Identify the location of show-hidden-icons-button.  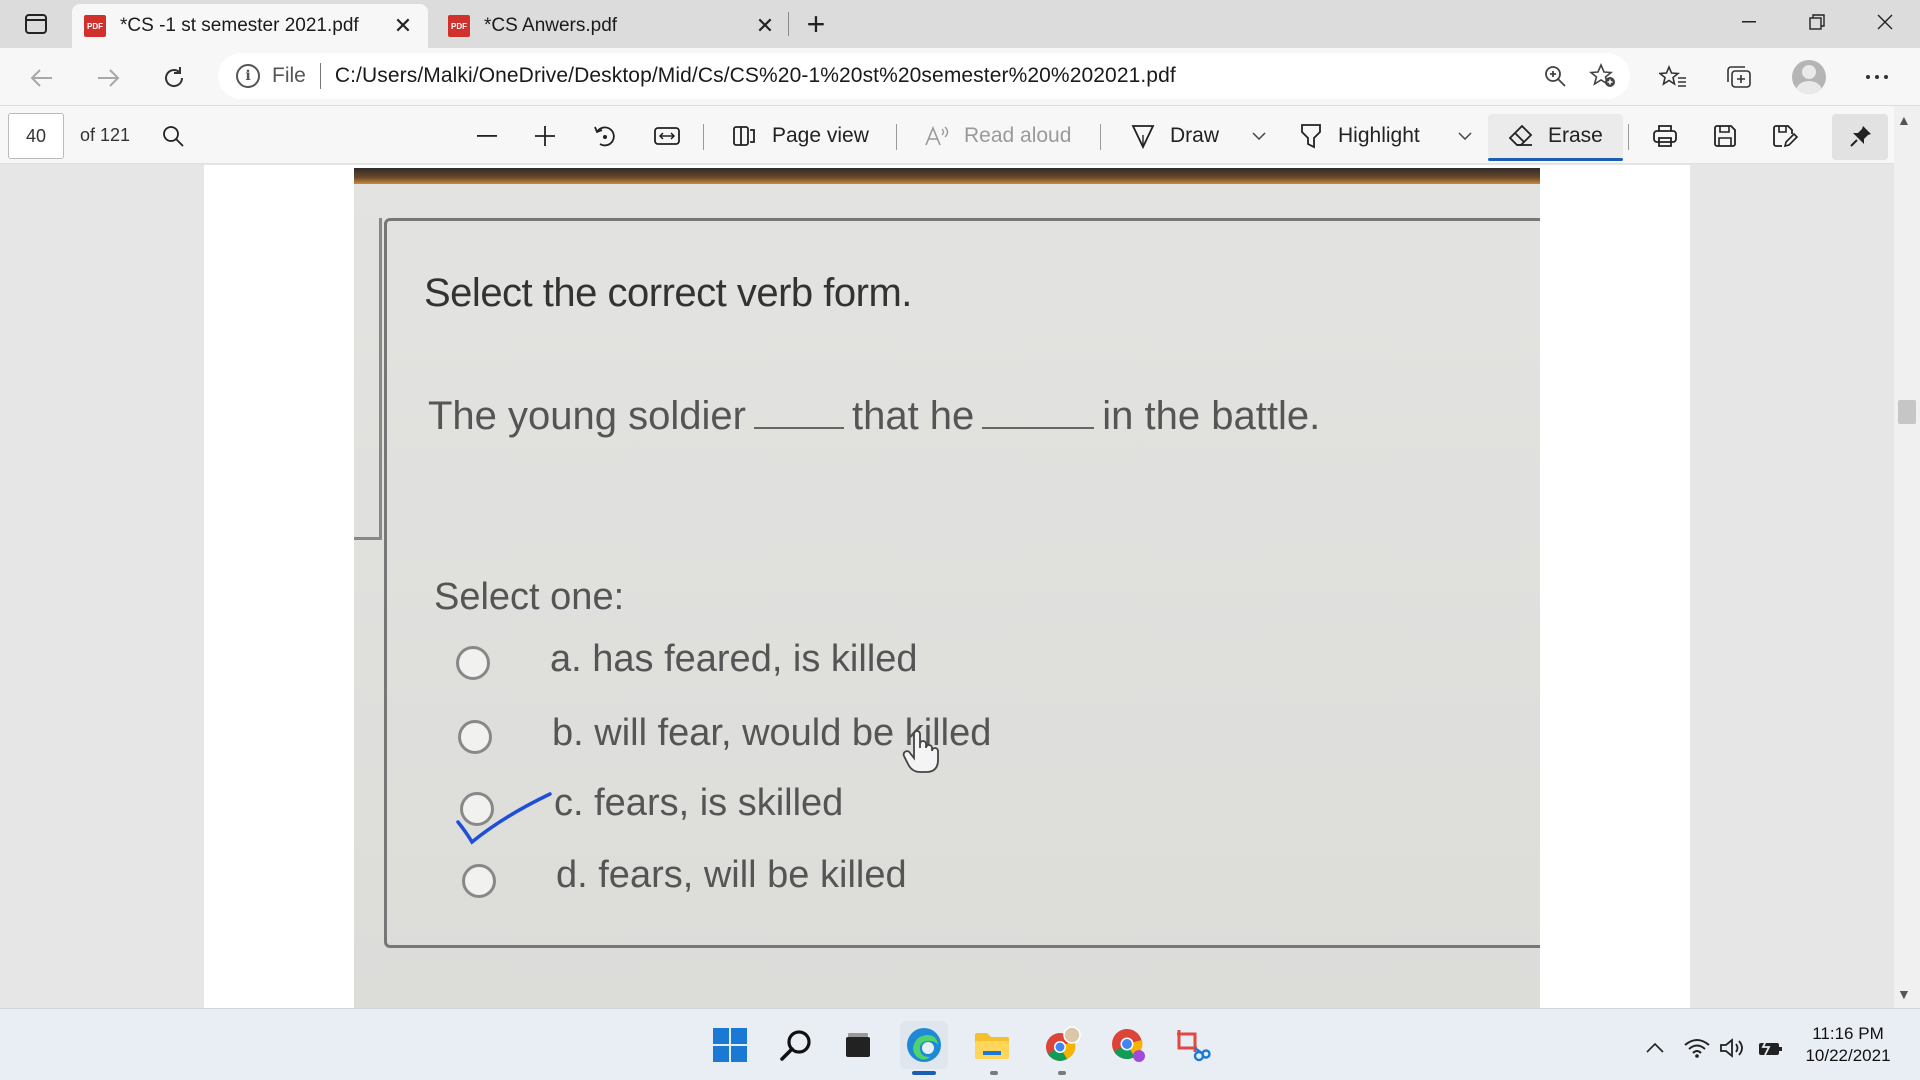
(1655, 1048).